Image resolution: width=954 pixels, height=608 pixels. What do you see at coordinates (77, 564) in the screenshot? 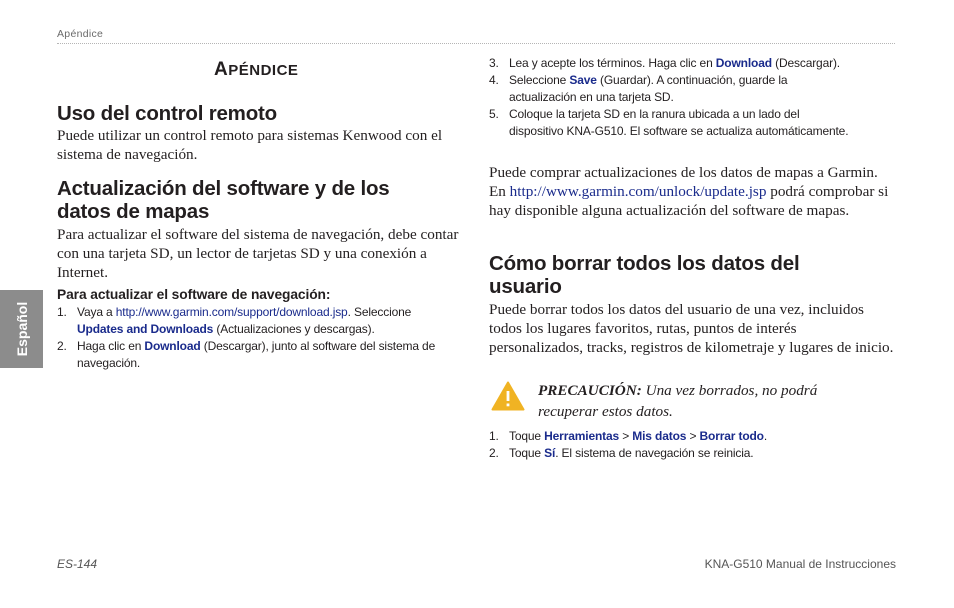
I see `page-number: ES-144` at bounding box center [77, 564].